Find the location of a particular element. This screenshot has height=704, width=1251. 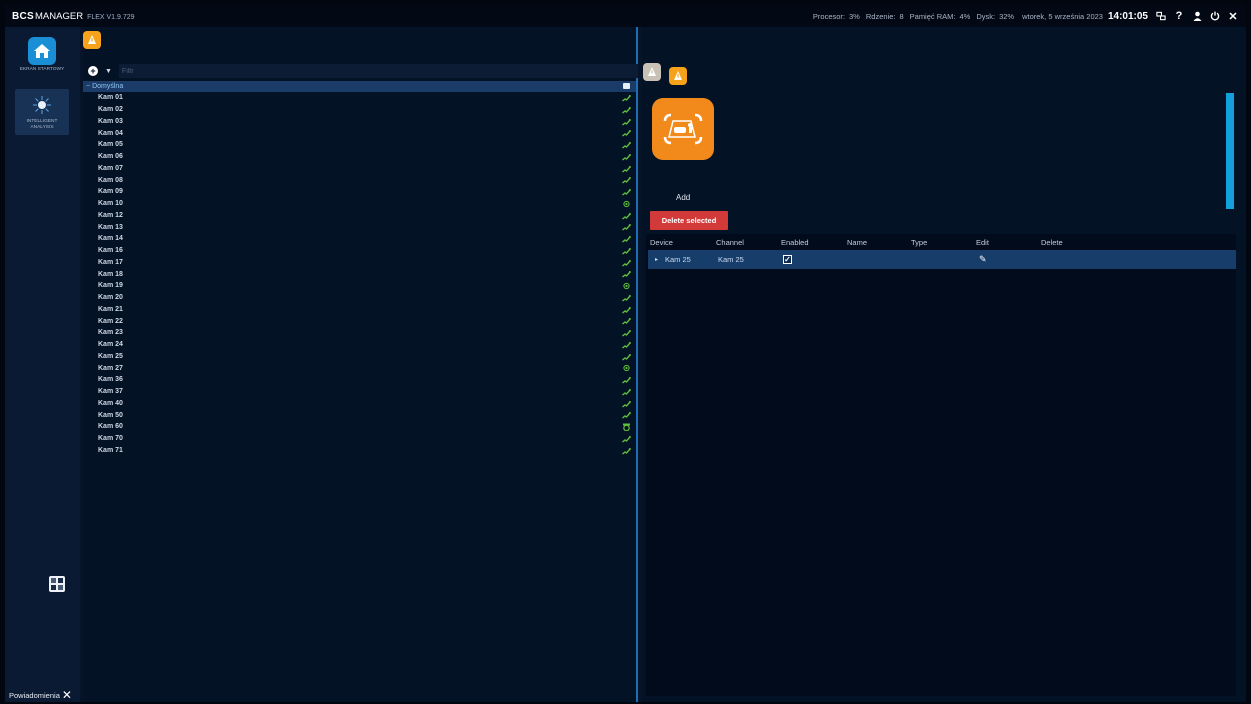

network-icon is located at coordinates (1161, 16).